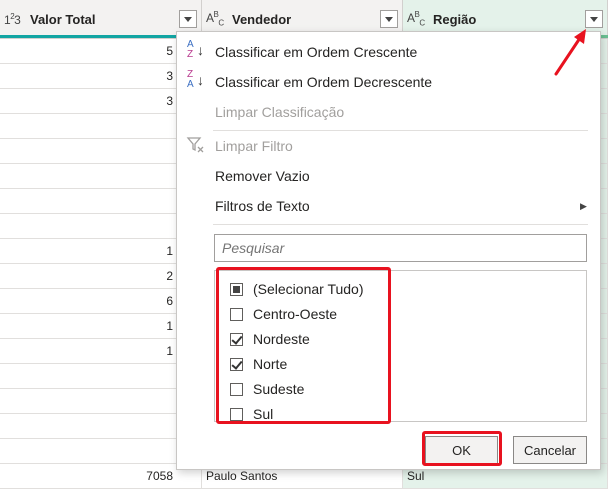  What do you see at coordinates (388, 176) in the screenshot?
I see `remove-empty-item: Remover Vazio` at bounding box center [388, 176].